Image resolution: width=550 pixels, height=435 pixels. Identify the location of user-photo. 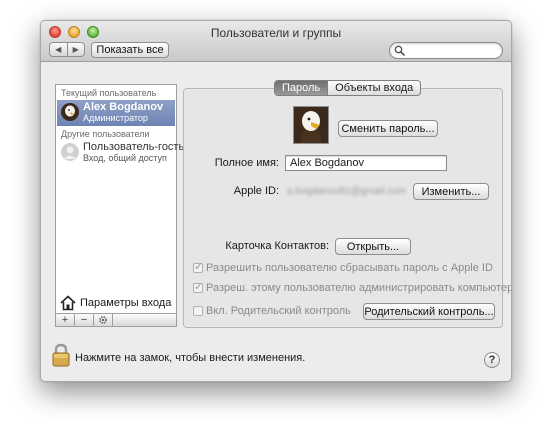
(311, 125).